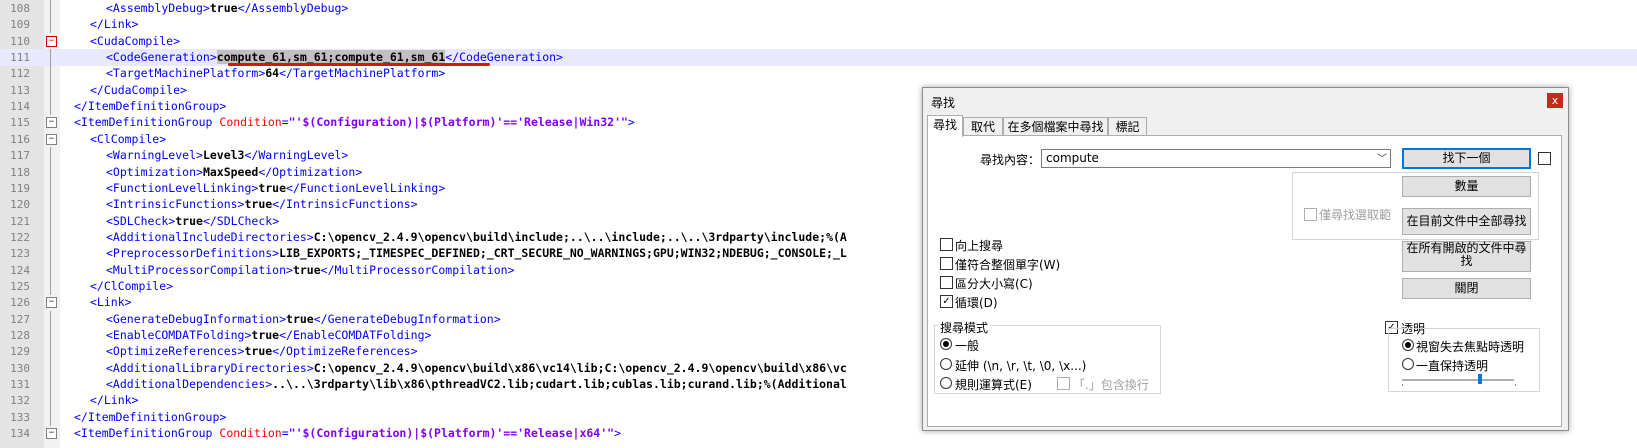  Describe the element at coordinates (1466, 221) in the screenshot. I see `find-all-in-current-button: 在目前文件中全部尋找` at that location.